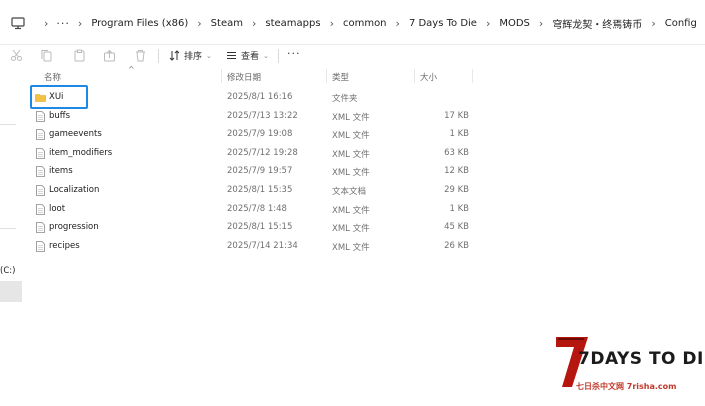 This screenshot has height=406, width=705. Describe the element at coordinates (681, 23) in the screenshot. I see `breadcrumb-item-current: Config` at that location.